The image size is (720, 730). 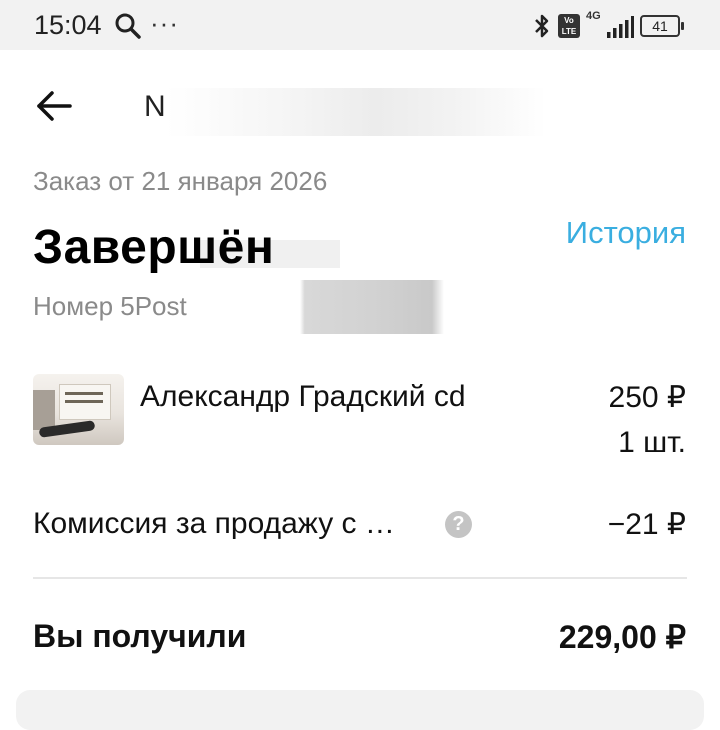 I want to click on volte-icon: Vo LTE, so click(x=569, y=26).